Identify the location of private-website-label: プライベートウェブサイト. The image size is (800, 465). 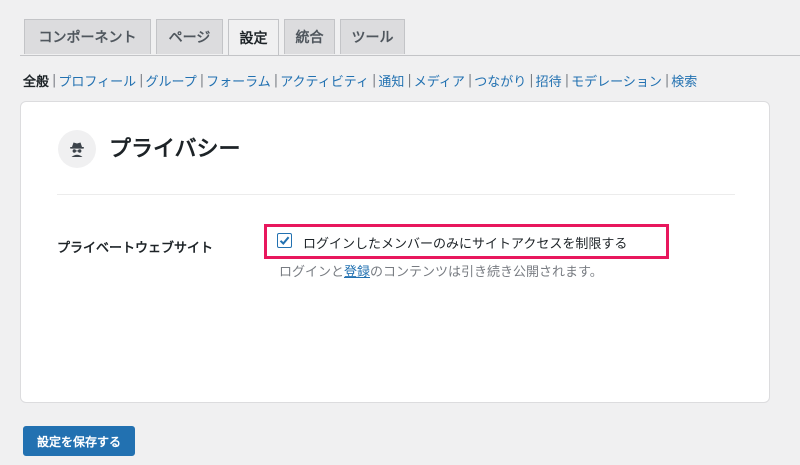
(135, 248).